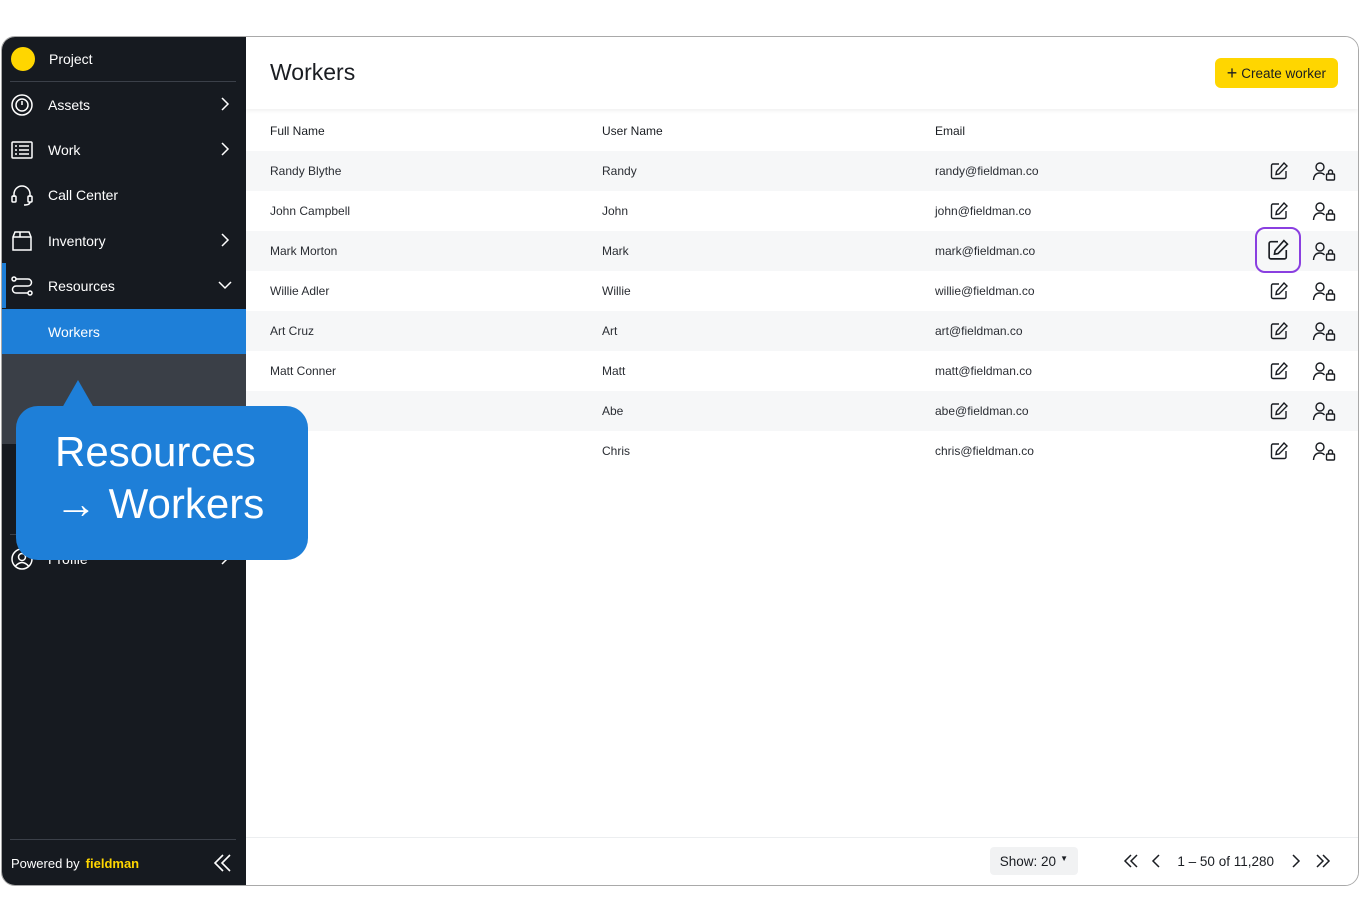 This screenshot has height=920, width=1360. What do you see at coordinates (985, 251) in the screenshot?
I see `cell-email: mark@fieldman.co` at bounding box center [985, 251].